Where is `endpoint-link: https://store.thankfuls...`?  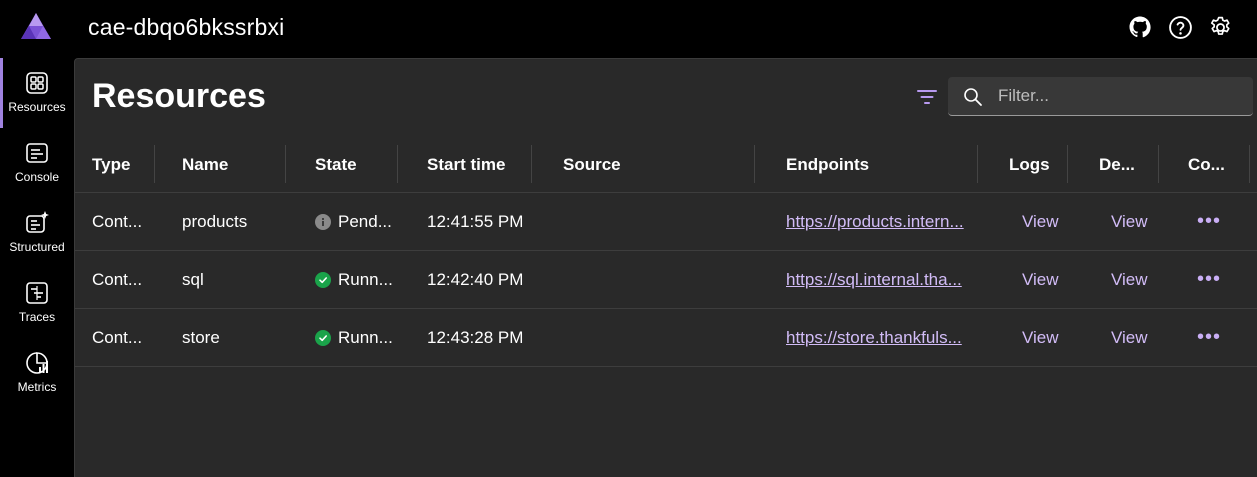 endpoint-link: https://store.thankfuls... is located at coordinates (874, 338).